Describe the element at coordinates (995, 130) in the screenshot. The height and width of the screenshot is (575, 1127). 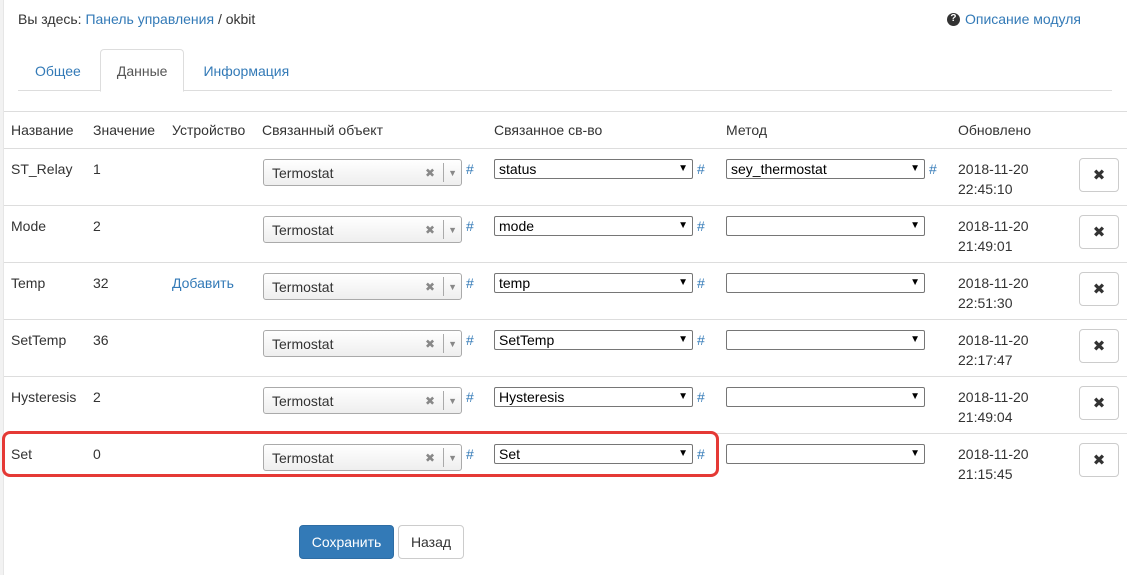
I see `header-updated: Обновлено` at that location.